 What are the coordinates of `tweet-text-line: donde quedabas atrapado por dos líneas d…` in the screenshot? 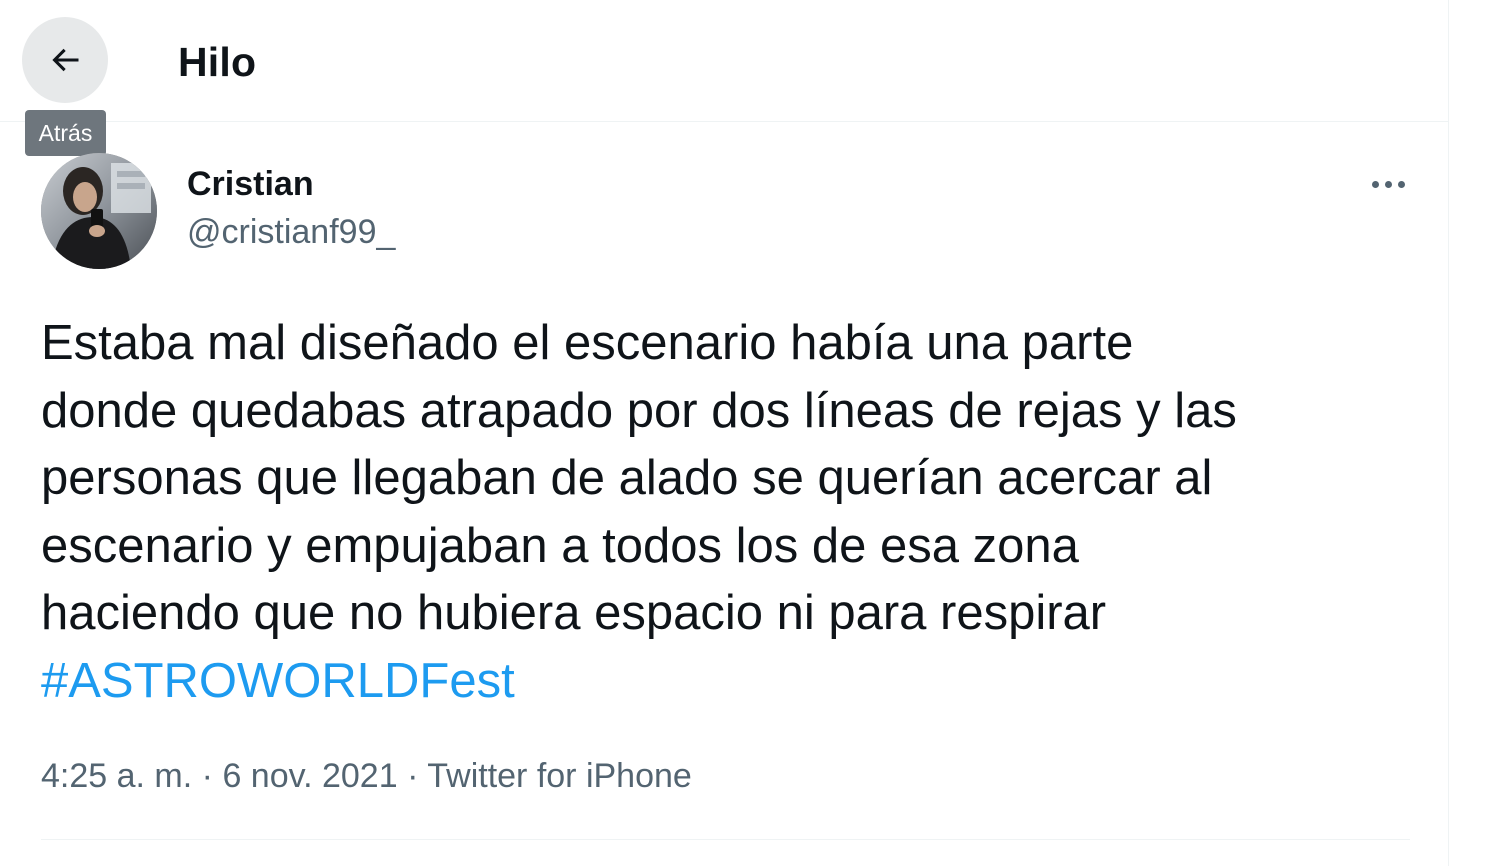 It's located at (639, 410).